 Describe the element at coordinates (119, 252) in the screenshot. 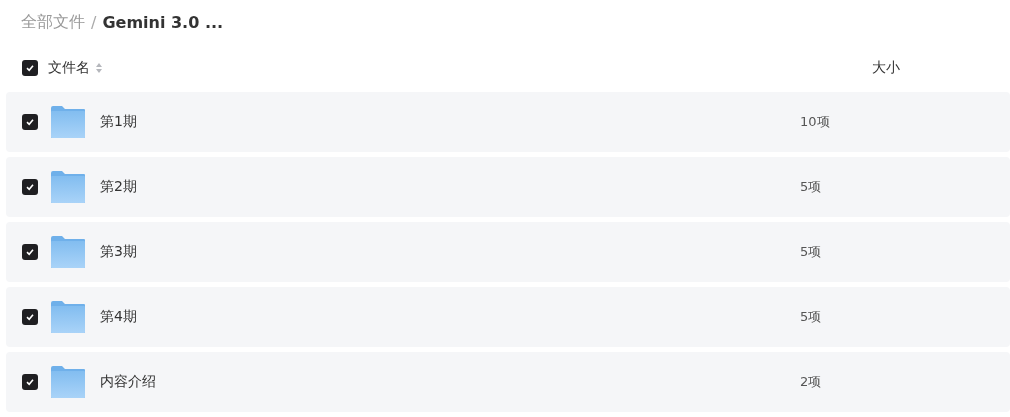

I see `folder-name: 第3期` at that location.